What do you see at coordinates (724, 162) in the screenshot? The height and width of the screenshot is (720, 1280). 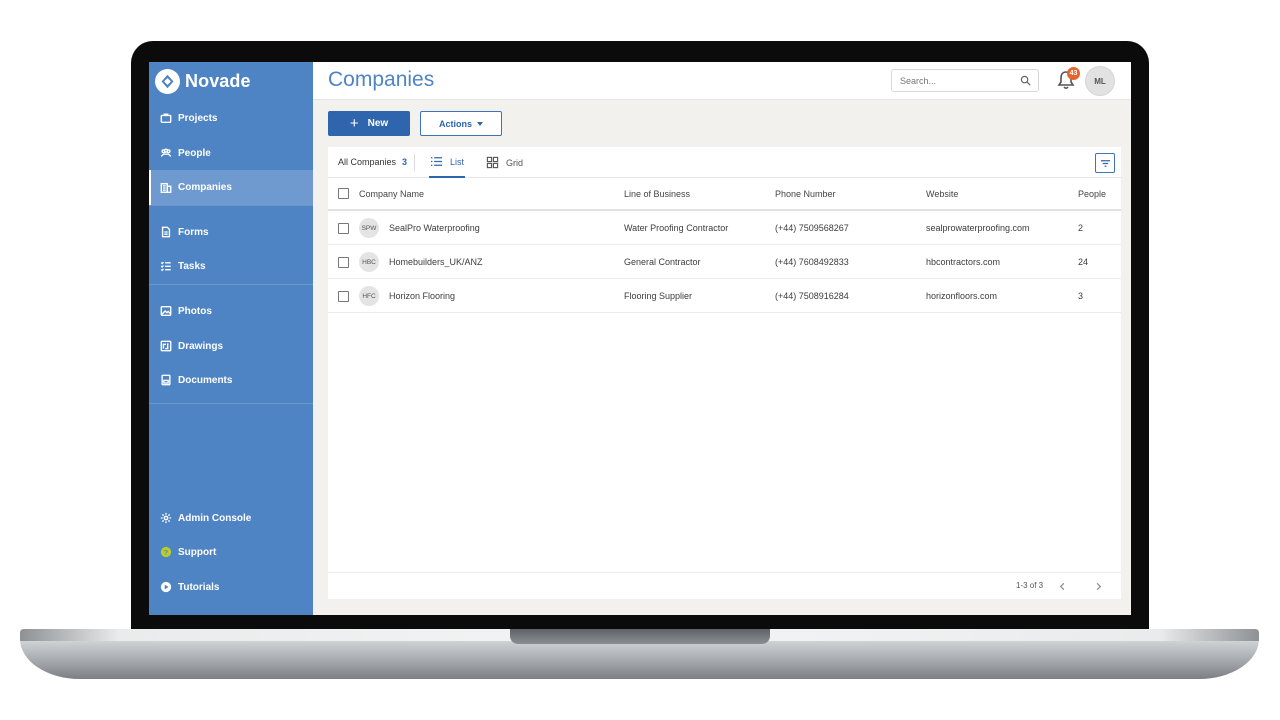 I see `view-tabs: All Companies 3 List Grid` at bounding box center [724, 162].